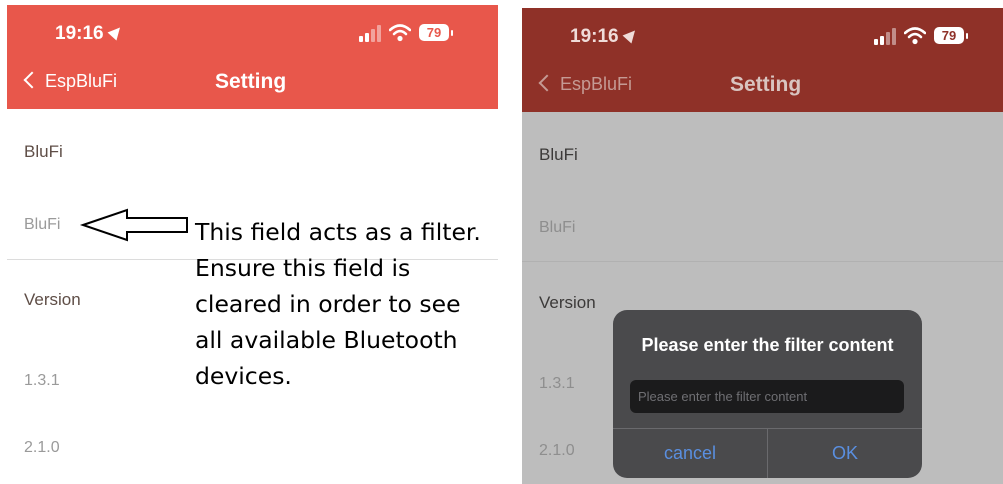 Image resolution: width=1003 pixels, height=484 pixels. What do you see at coordinates (133, 225) in the screenshot?
I see `arrow-pointer-icon` at bounding box center [133, 225].